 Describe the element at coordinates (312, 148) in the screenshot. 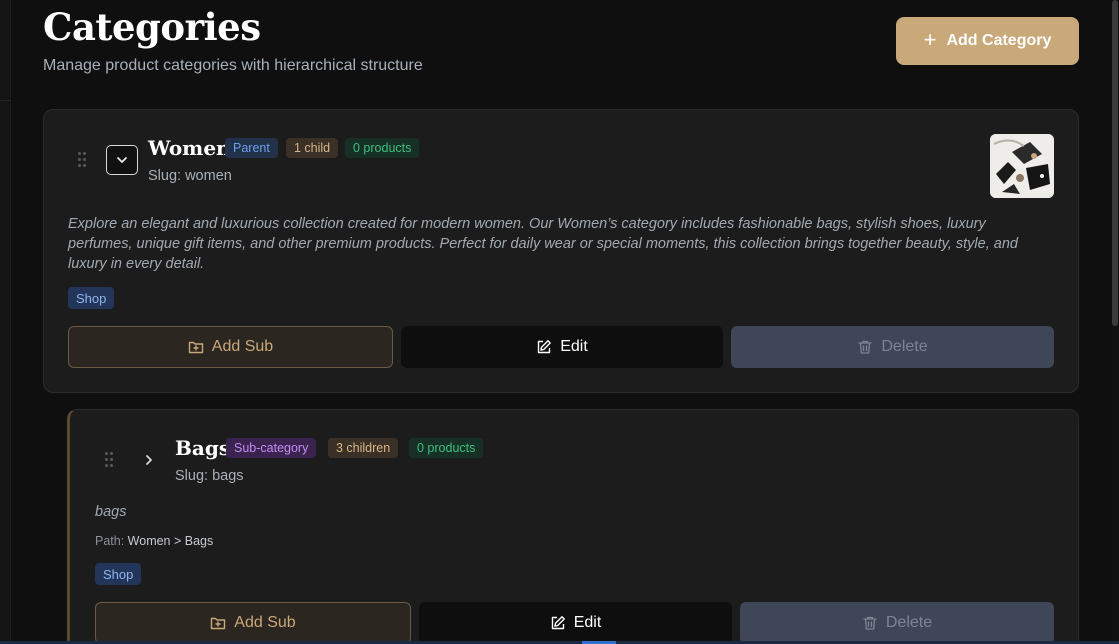

I see `children-count-badge: 1 child` at that location.